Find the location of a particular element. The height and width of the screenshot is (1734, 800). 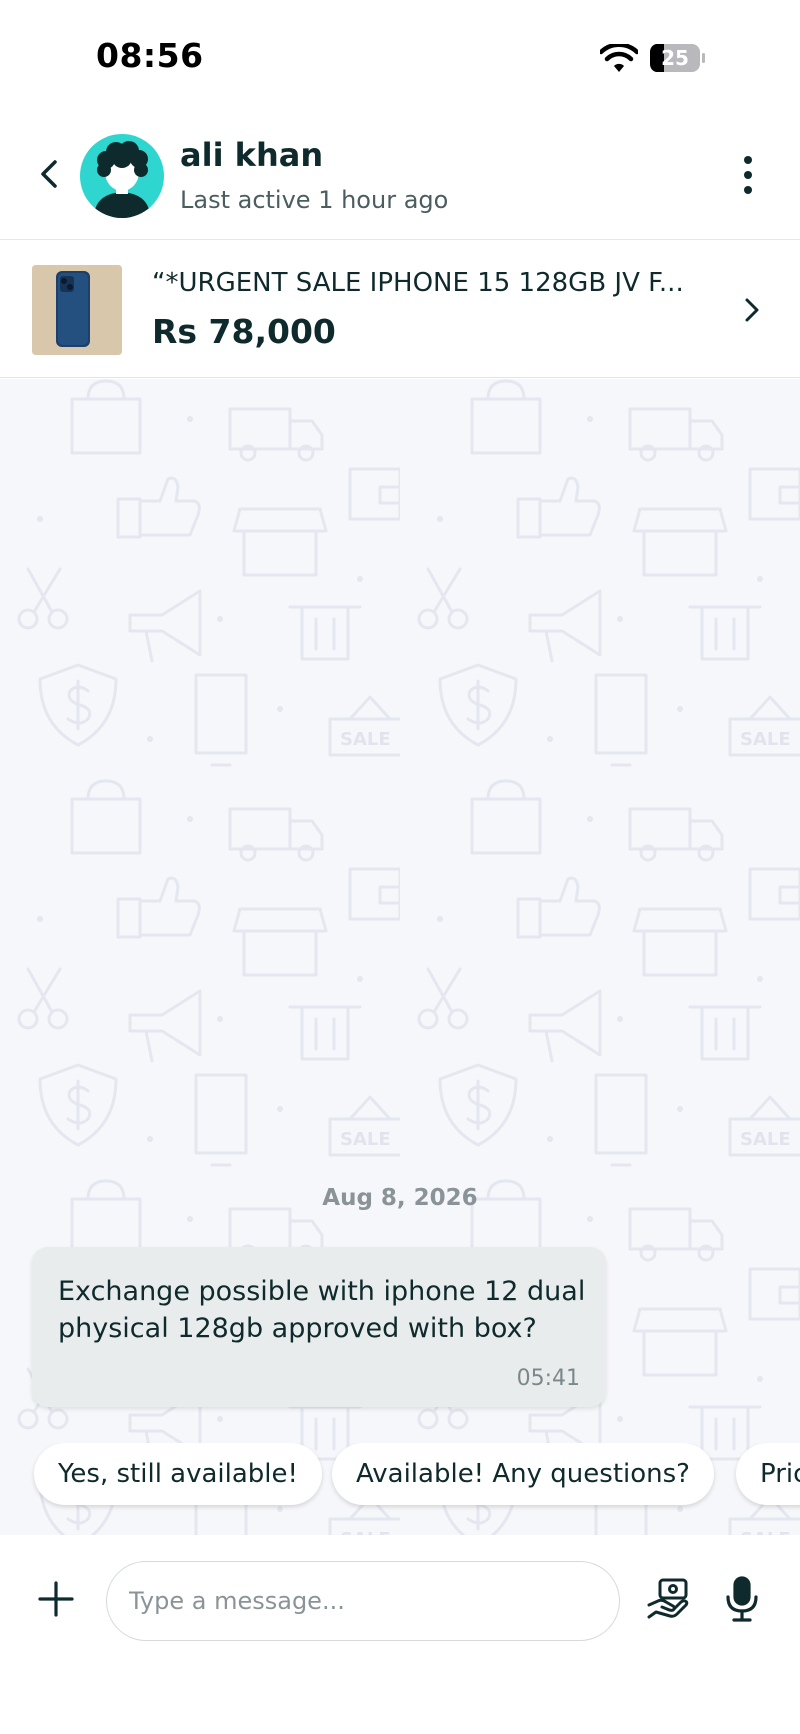

quick-reply-chip: Yes, still available! is located at coordinates (178, 1474).